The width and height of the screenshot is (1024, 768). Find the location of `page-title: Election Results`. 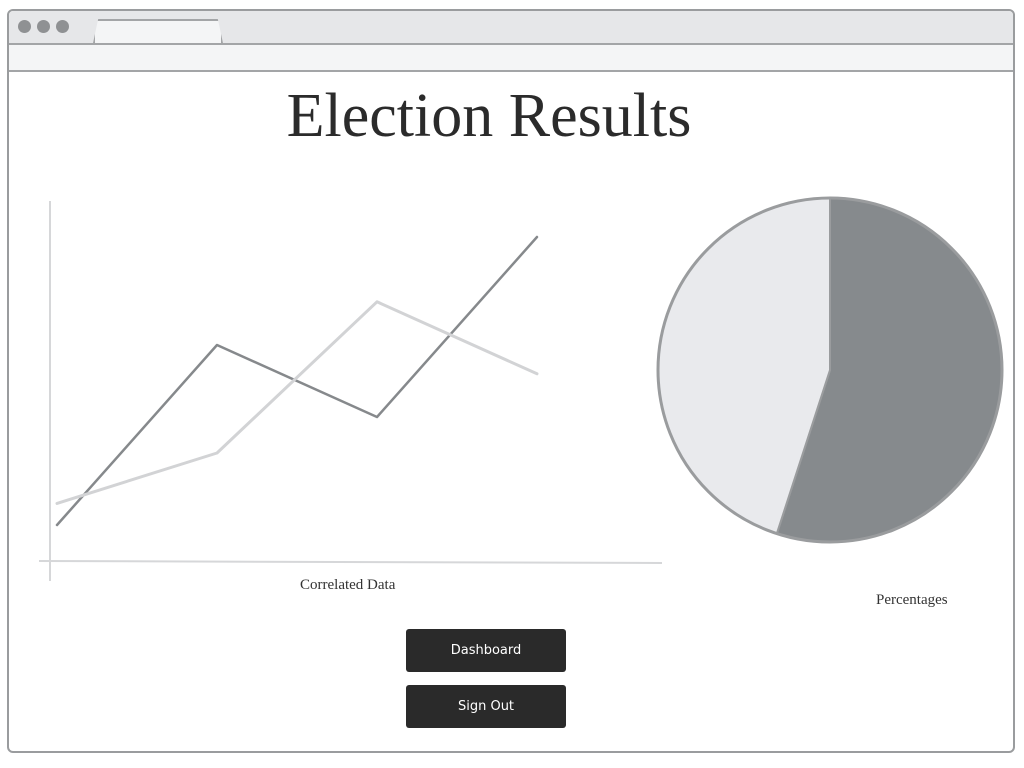

page-title: Election Results is located at coordinates (489, 116).